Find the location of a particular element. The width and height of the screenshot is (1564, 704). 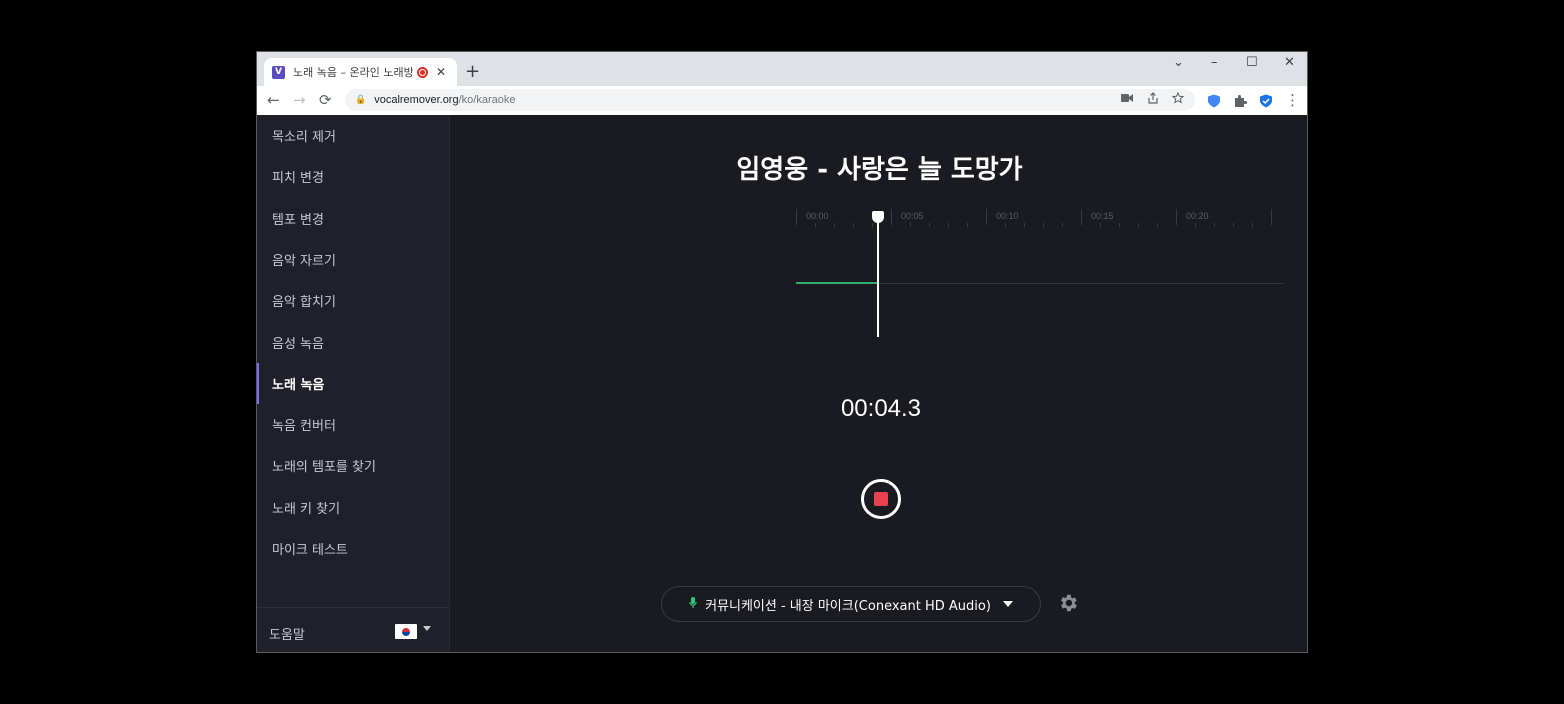

browser-toolbar: ← → ⟳ 🔒 vocalremover.org/ko/karaoke ⋮ is located at coordinates (782, 100).